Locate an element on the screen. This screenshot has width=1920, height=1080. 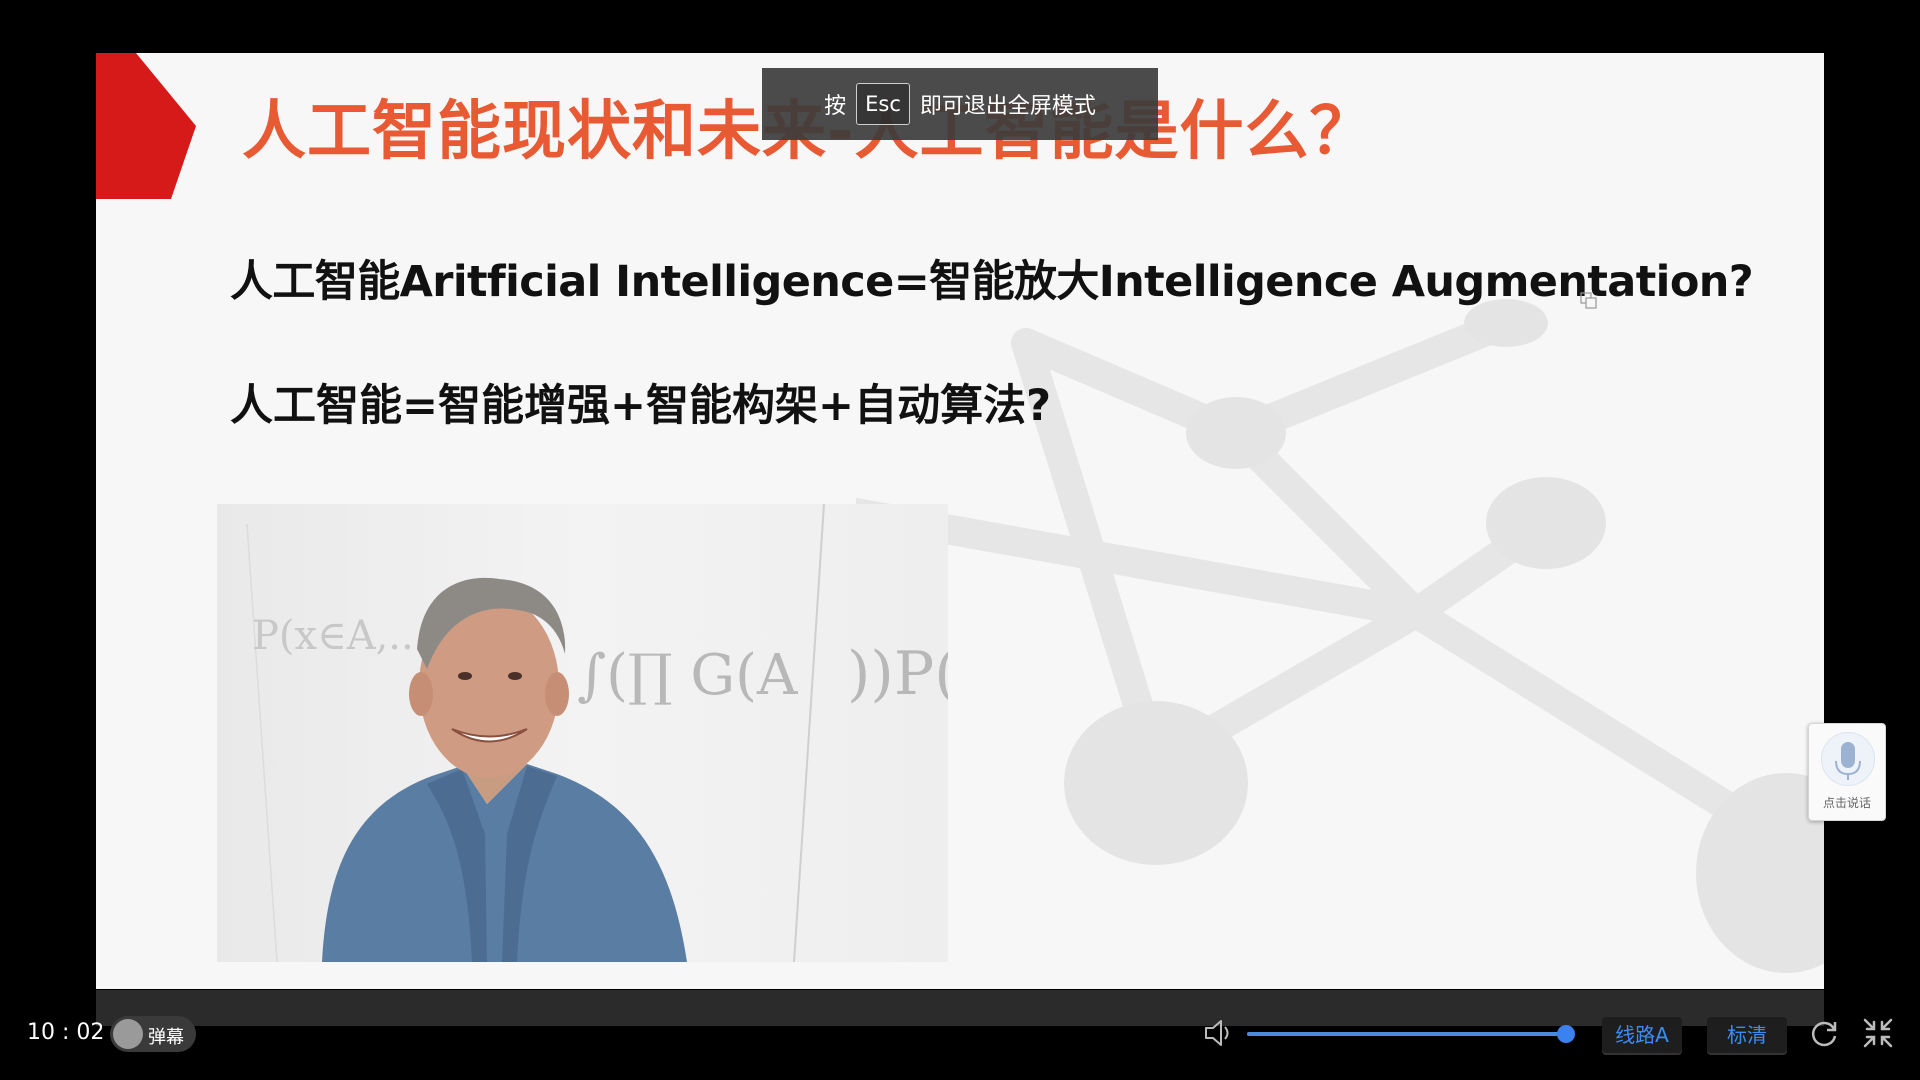
danmu-toggle-knob is located at coordinates (128, 1034).